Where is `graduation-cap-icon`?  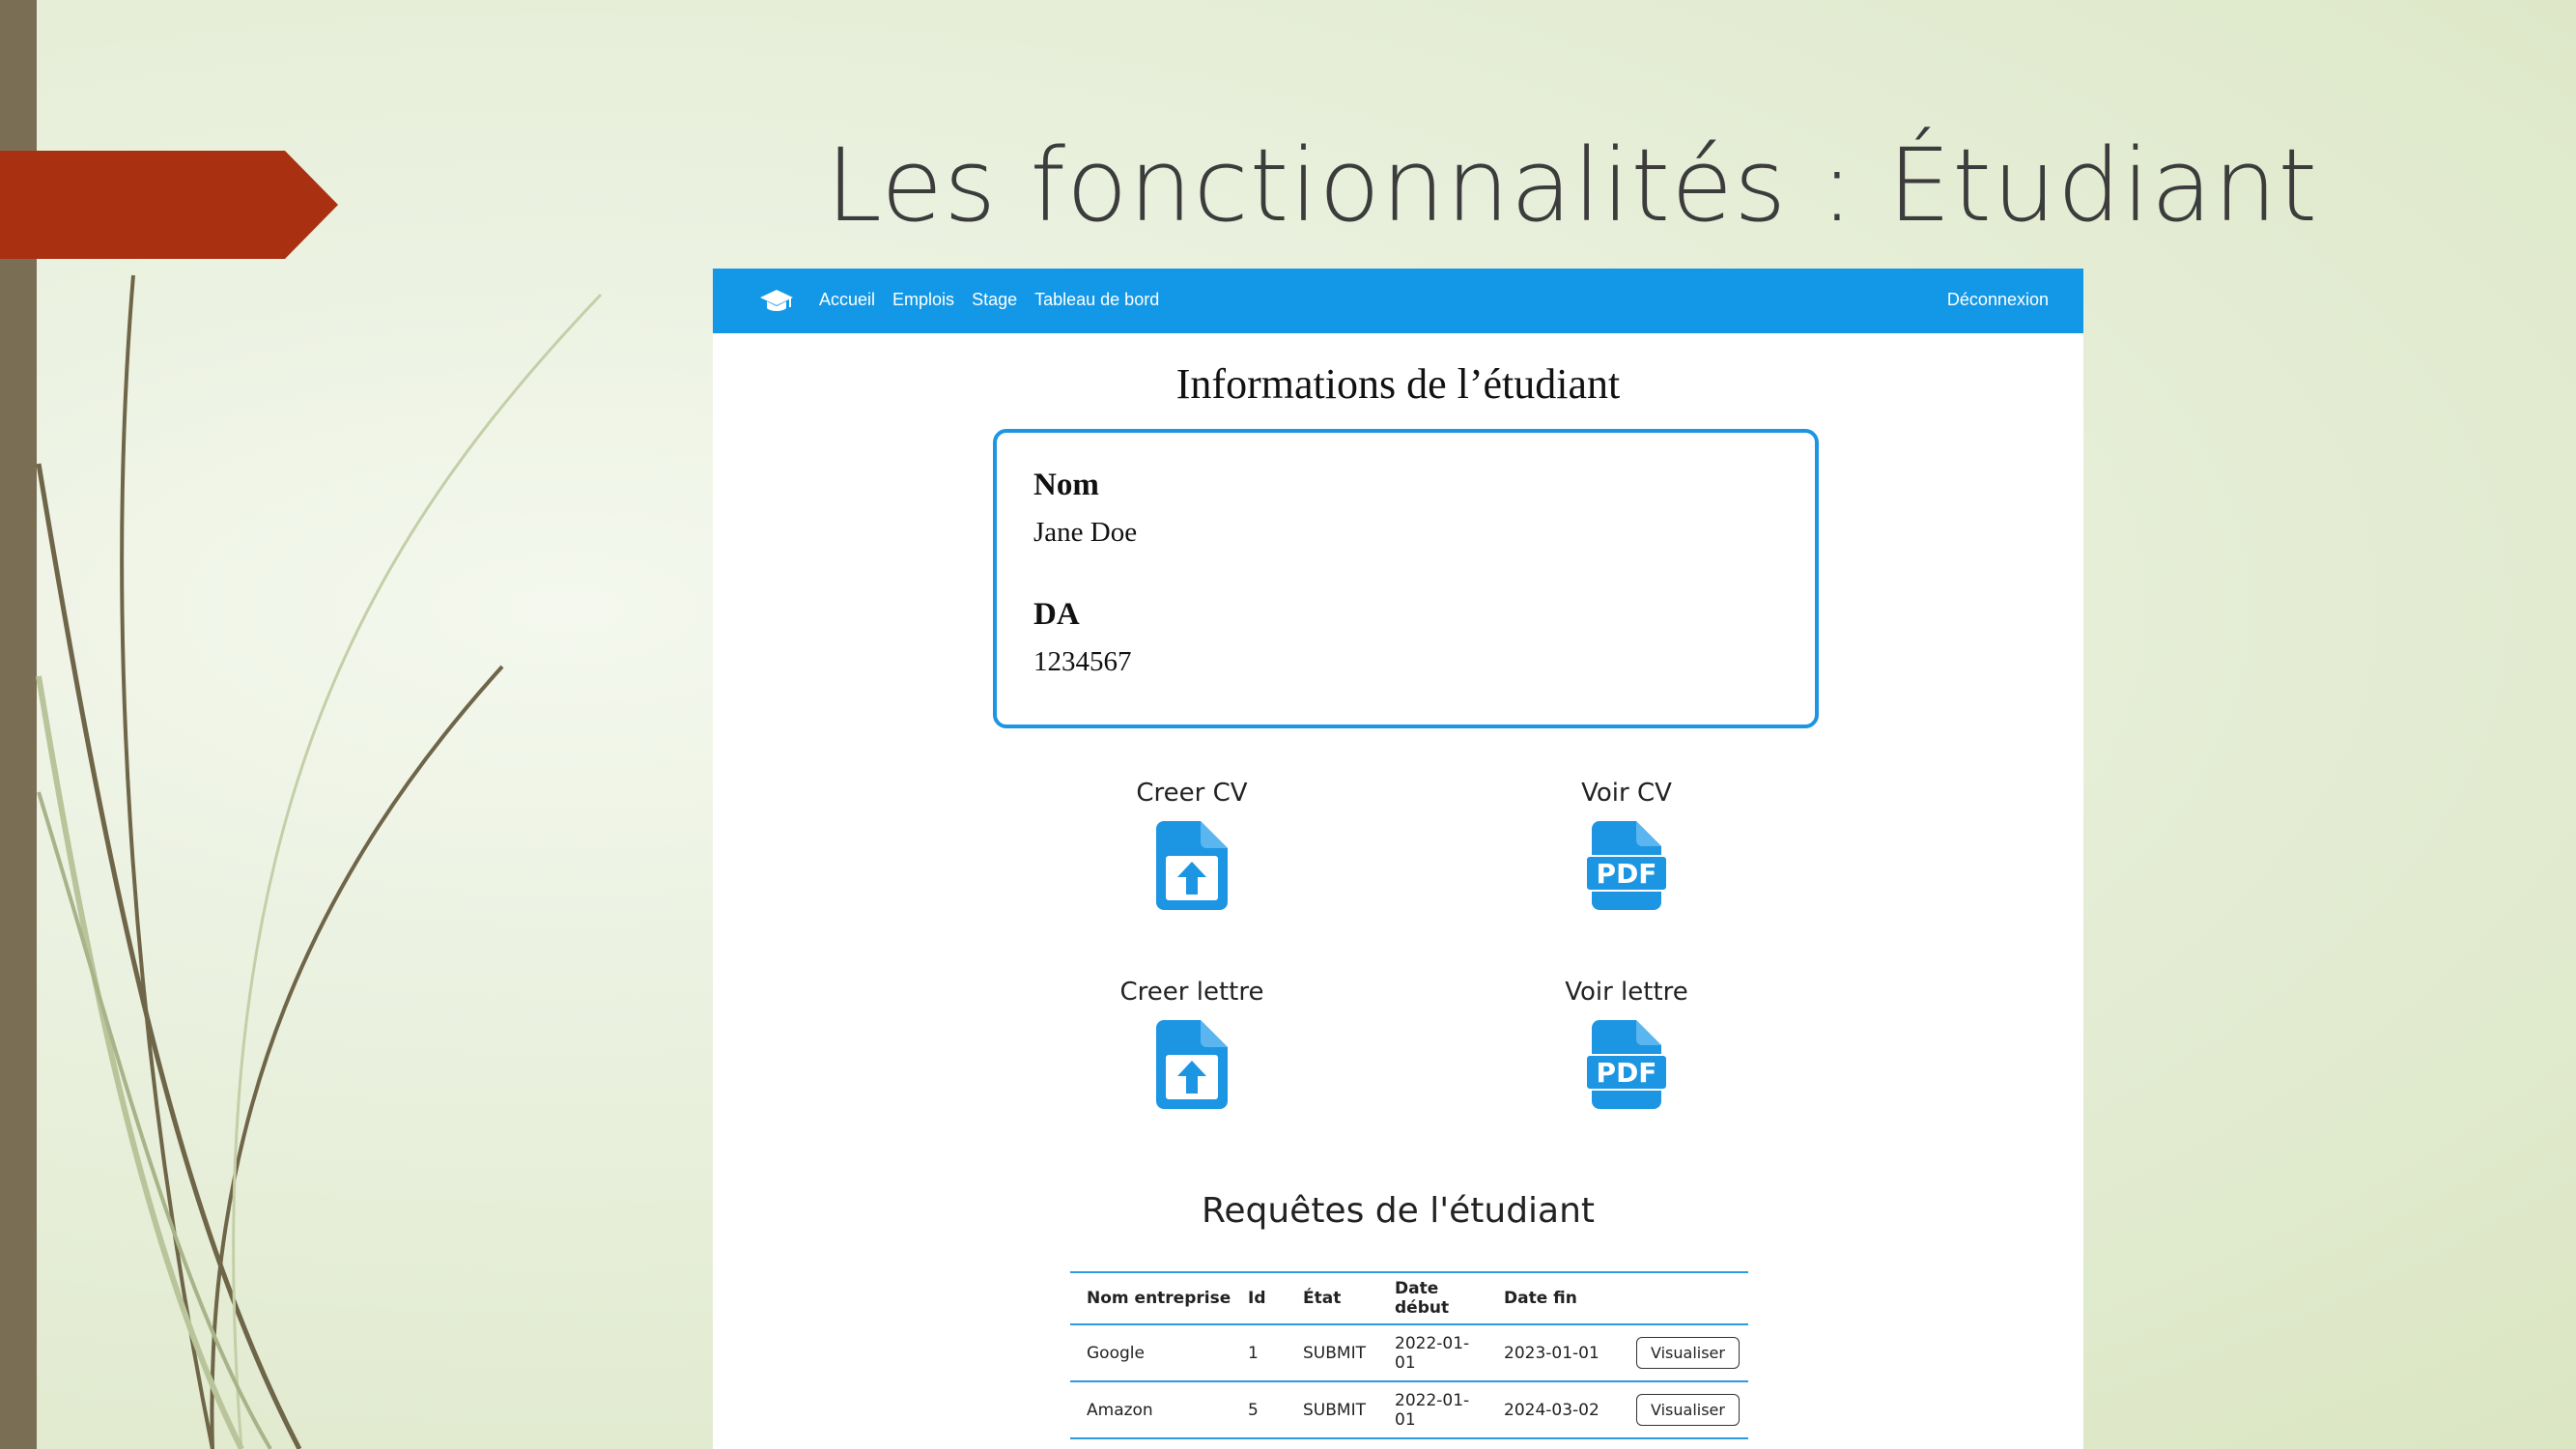 graduation-cap-icon is located at coordinates (776, 301).